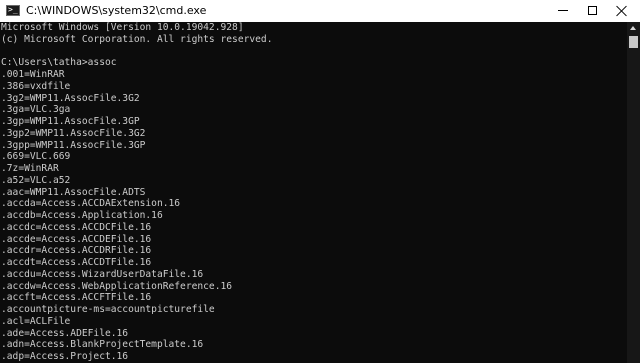 The width and height of the screenshot is (640, 363). I want to click on command-line: C:\Users\tatha>assoc, so click(59, 63).